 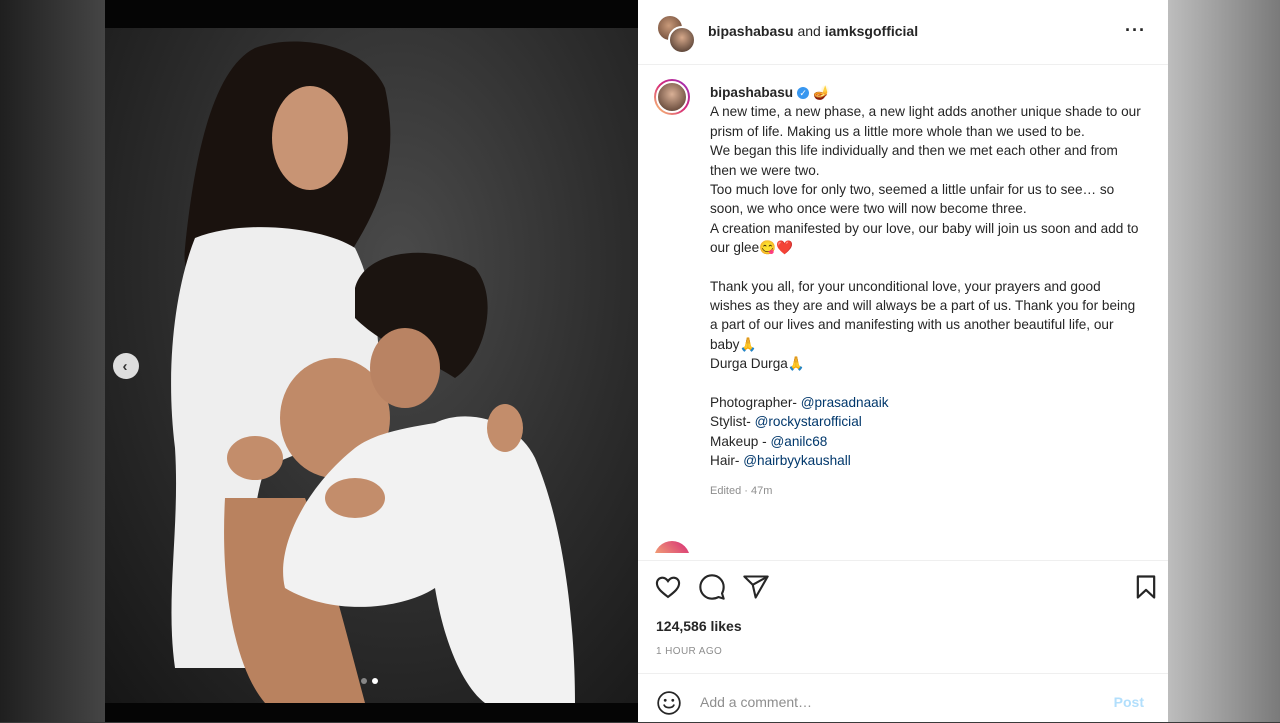 I want to click on action-bar, so click(x=903, y=586).